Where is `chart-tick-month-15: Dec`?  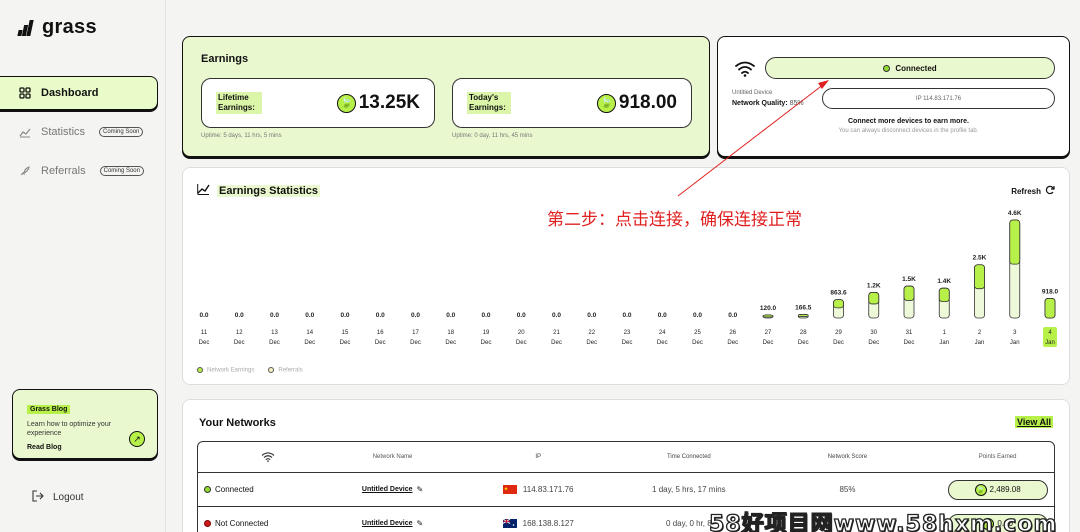
chart-tick-month-15: Dec is located at coordinates (732, 343).